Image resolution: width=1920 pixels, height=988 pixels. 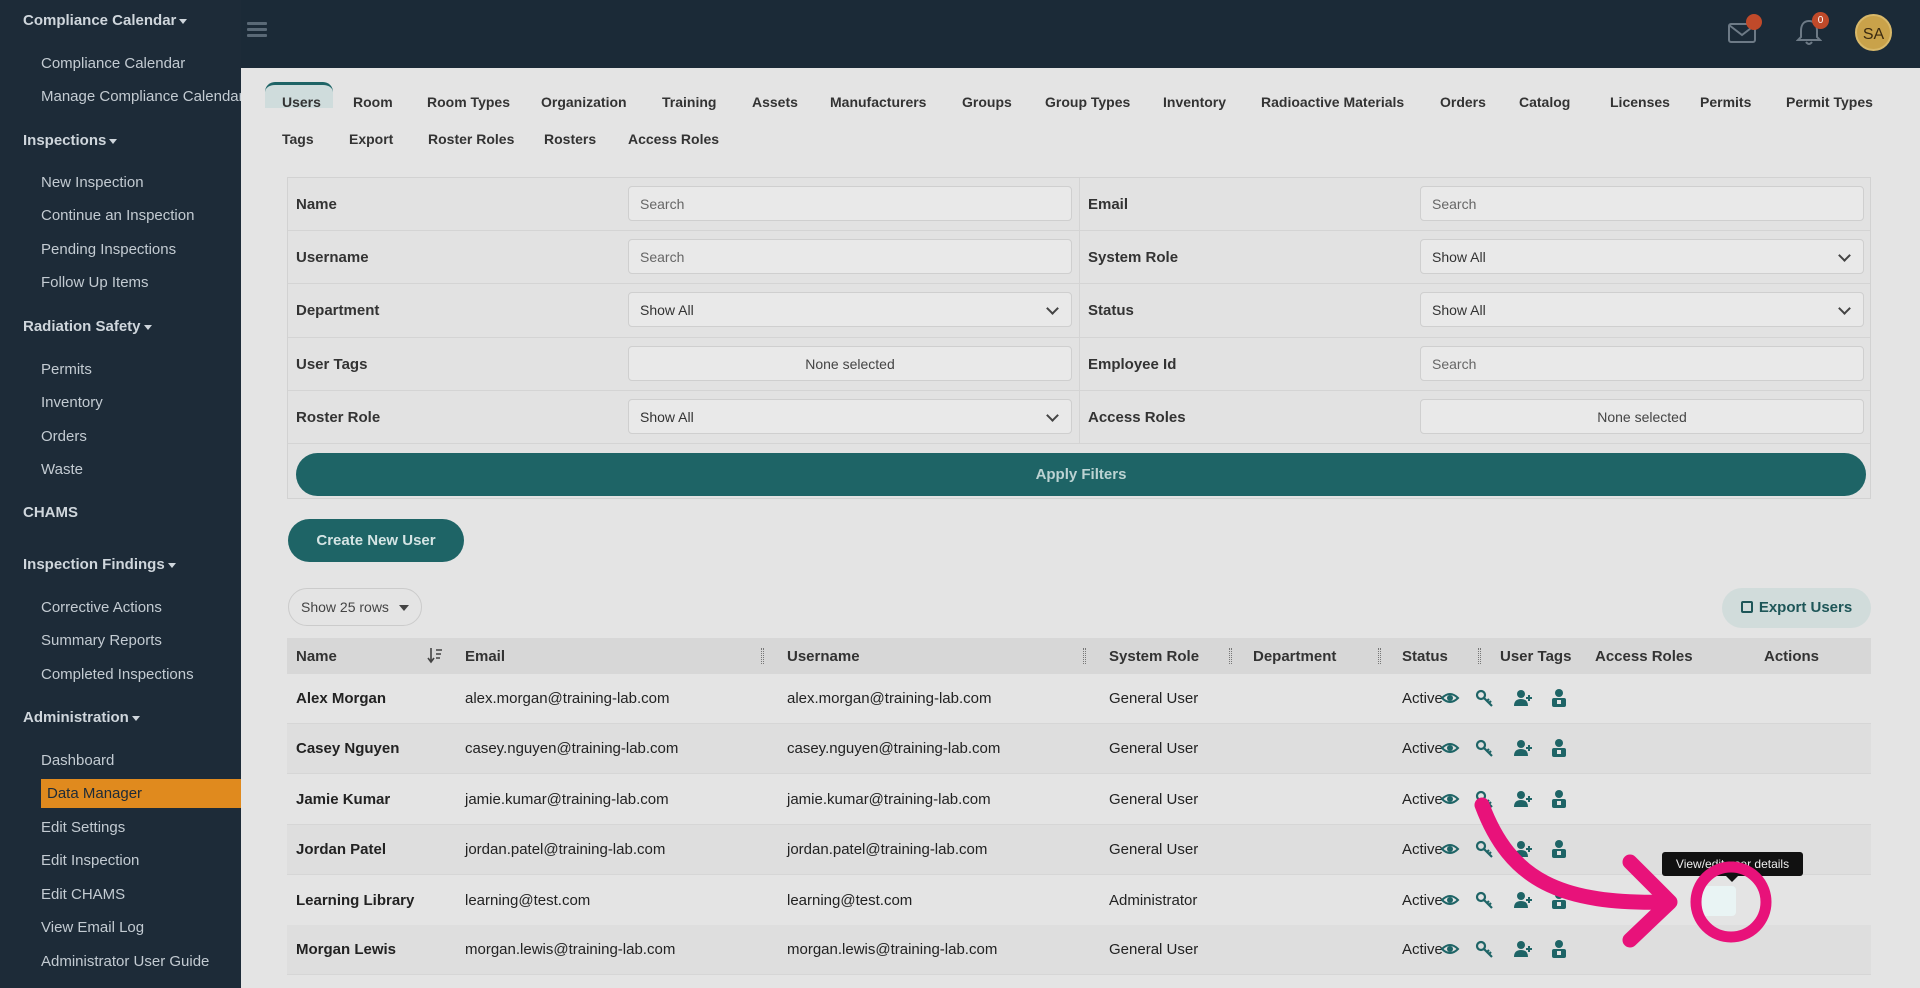 I want to click on tab-orders: Orders, so click(x=1463, y=102).